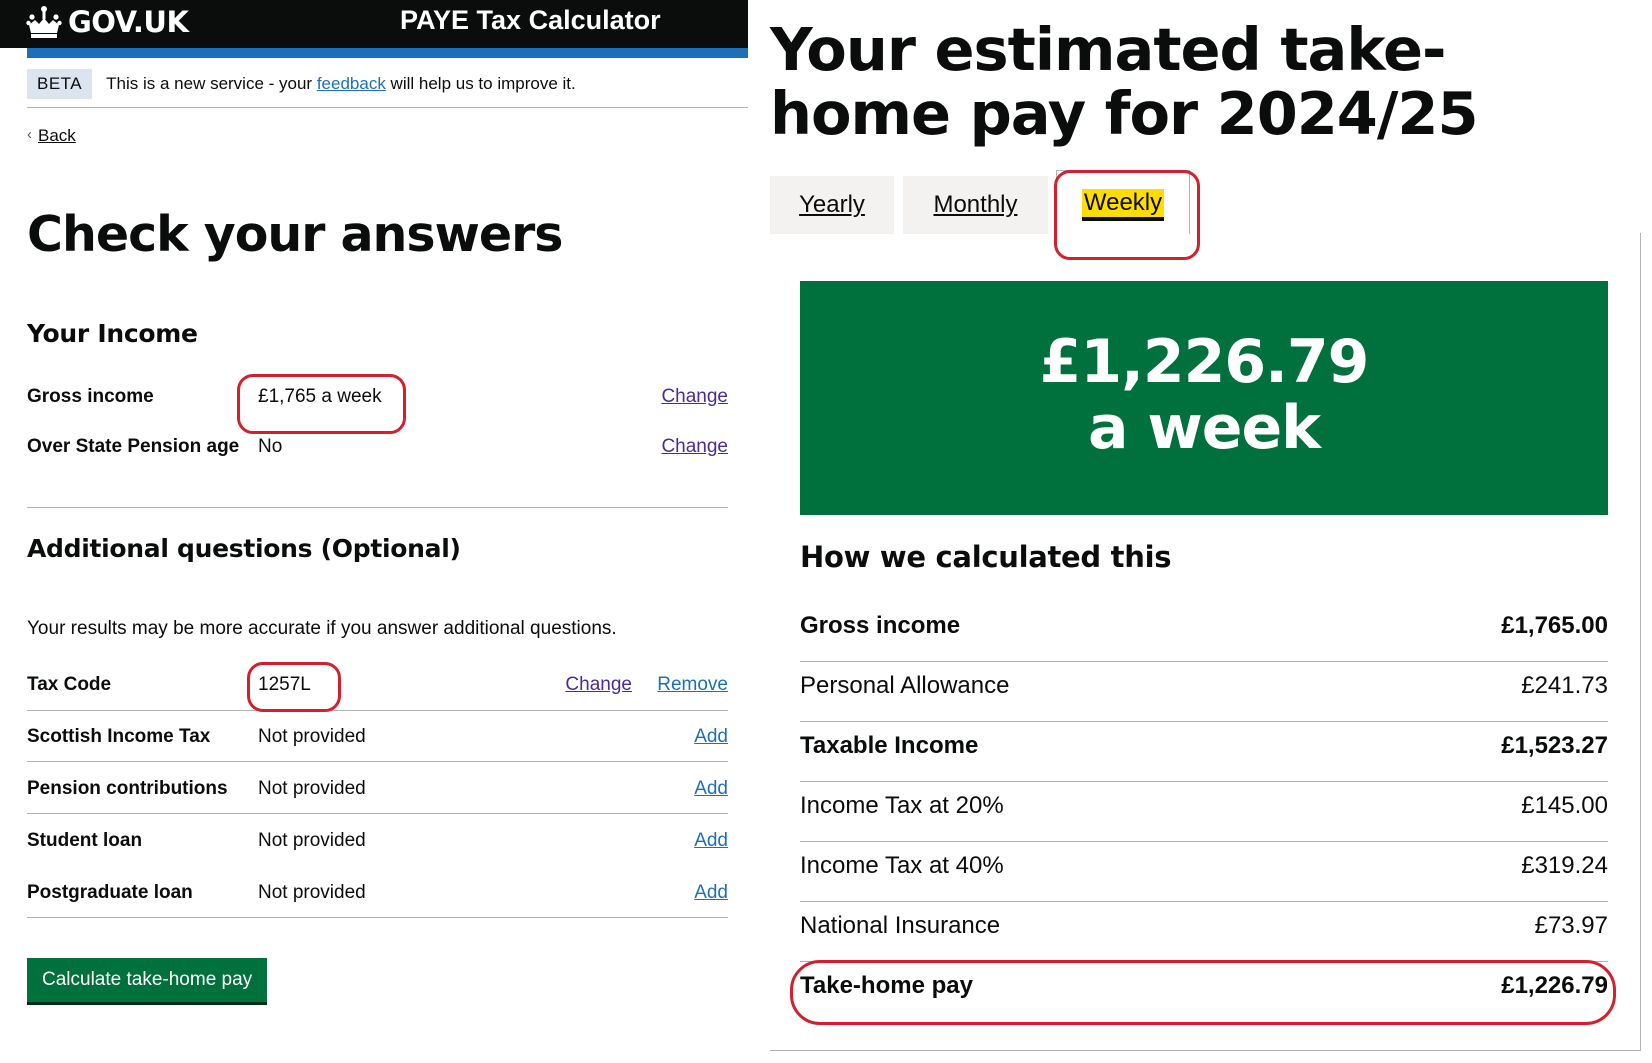 The height and width of the screenshot is (1063, 1652). I want to click on result-panel: £1,226.79 a week, so click(1204, 398).